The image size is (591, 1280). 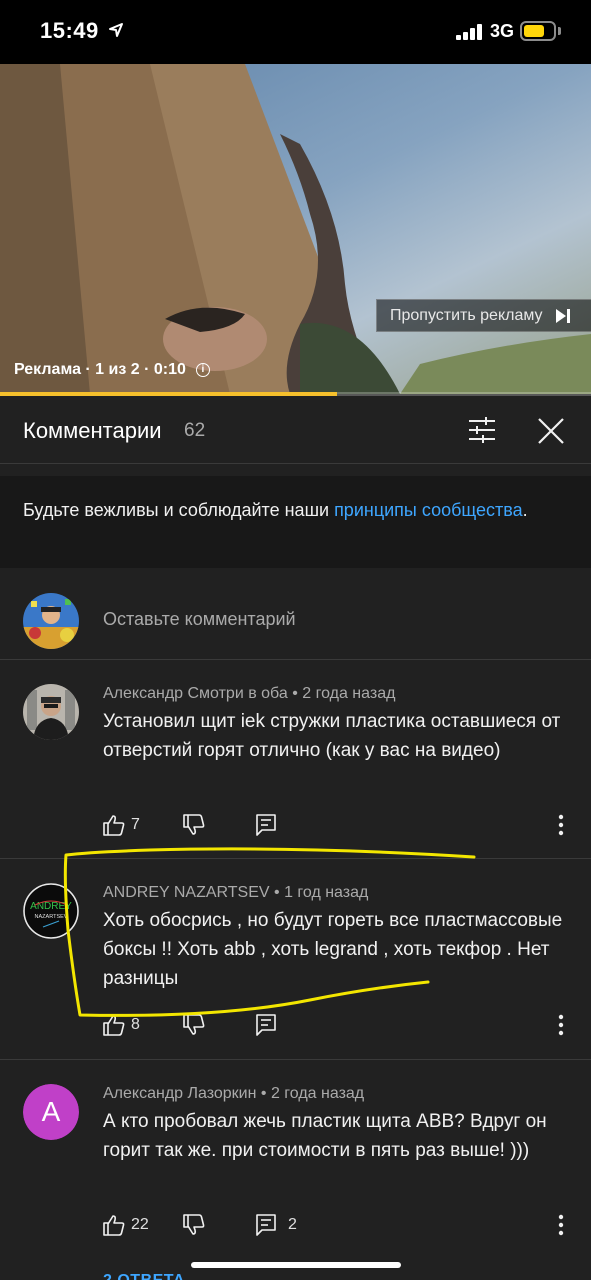 I want to click on info-icon: i, so click(x=202, y=370).